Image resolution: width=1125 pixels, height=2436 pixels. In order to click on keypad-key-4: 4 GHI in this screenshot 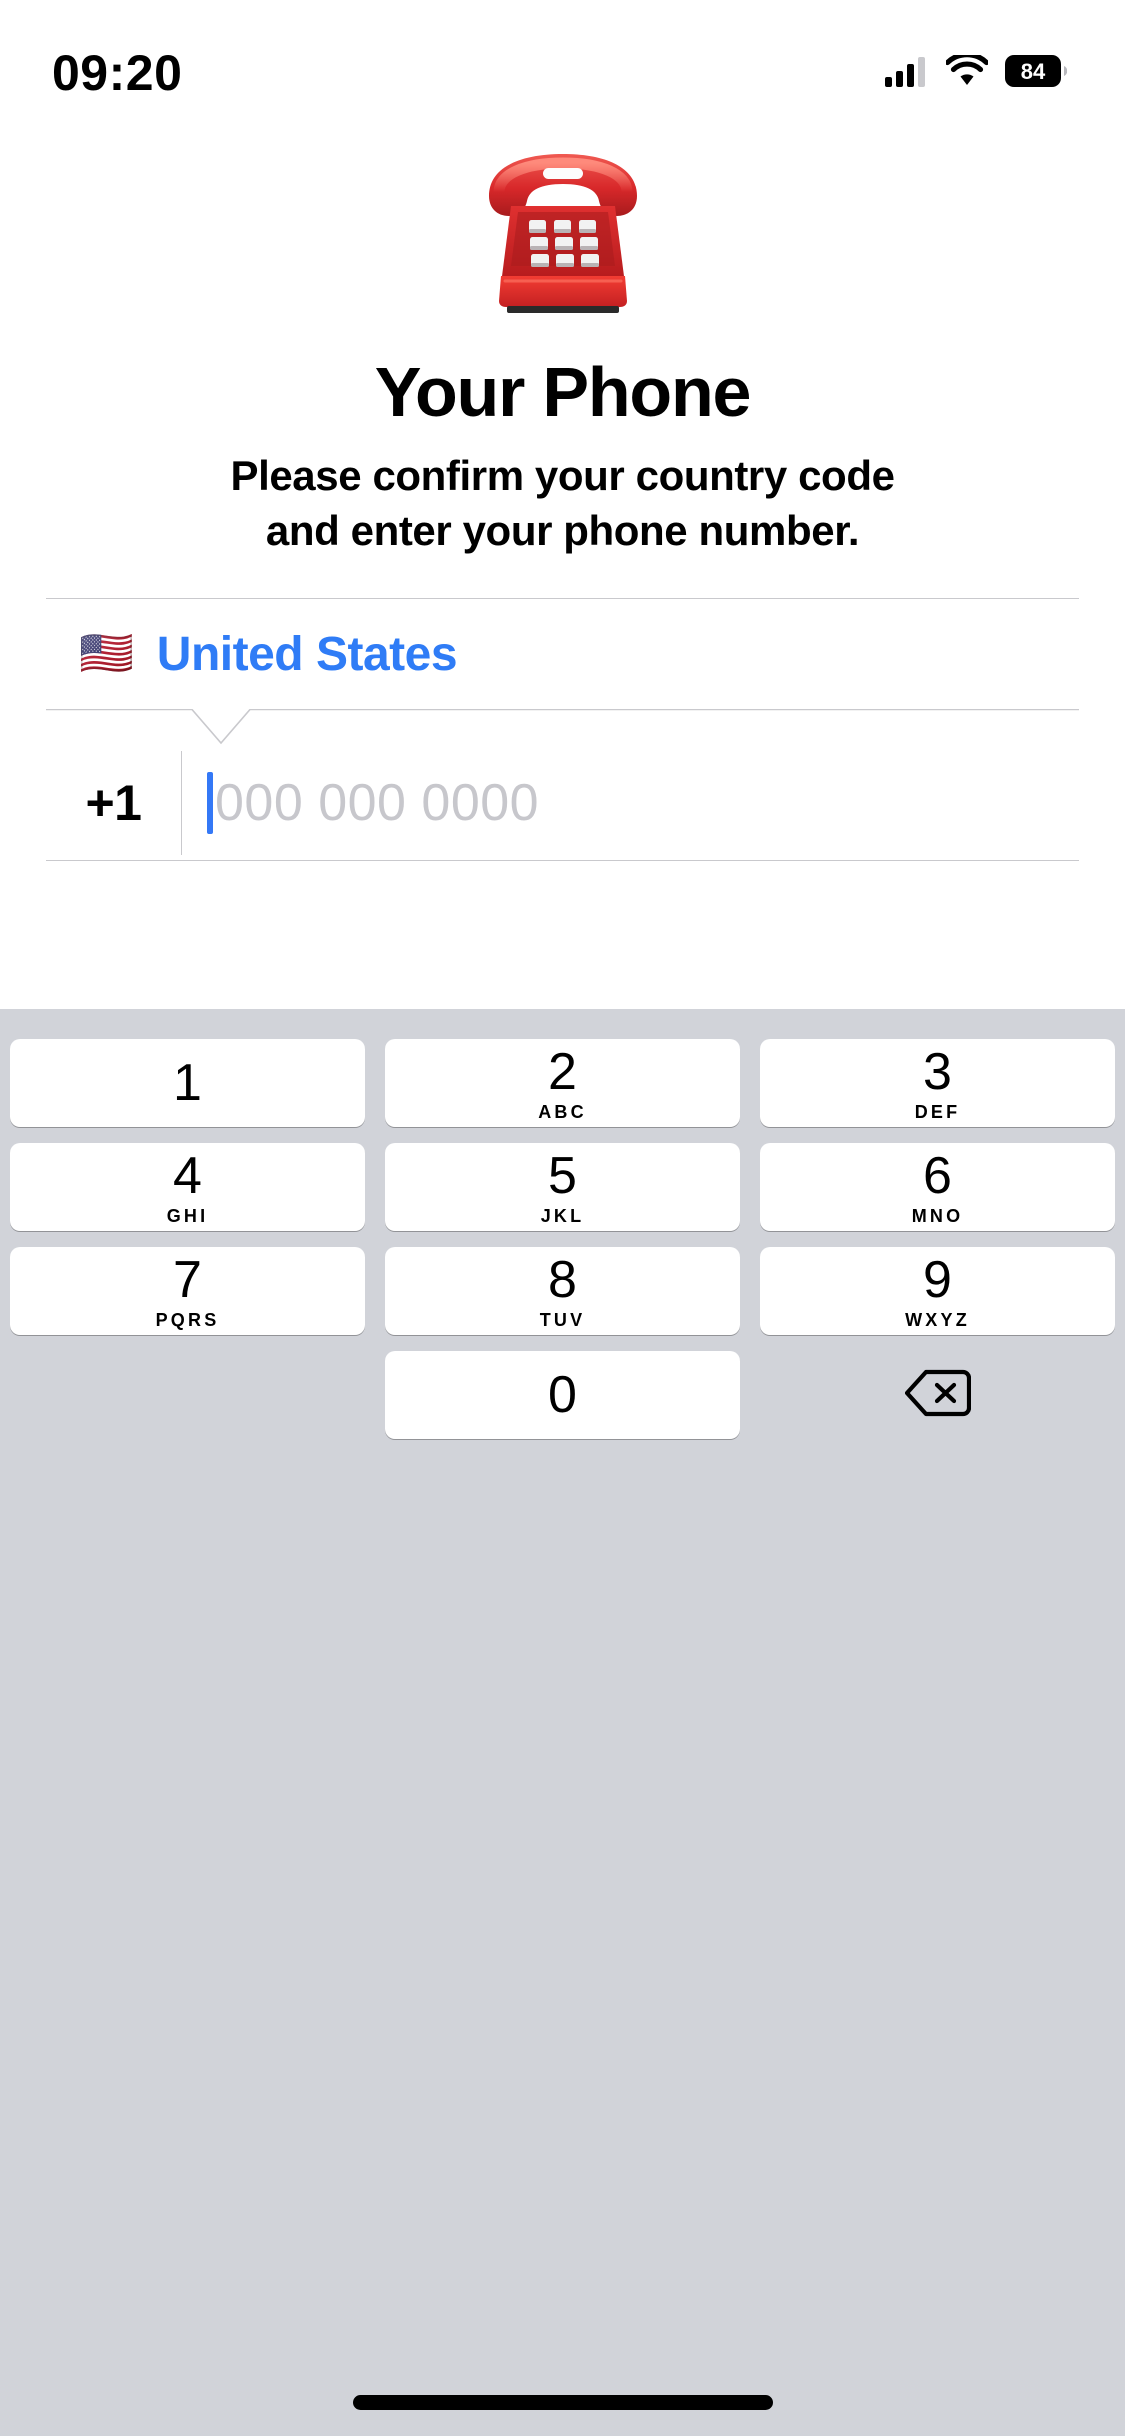, I will do `click(187, 1187)`.